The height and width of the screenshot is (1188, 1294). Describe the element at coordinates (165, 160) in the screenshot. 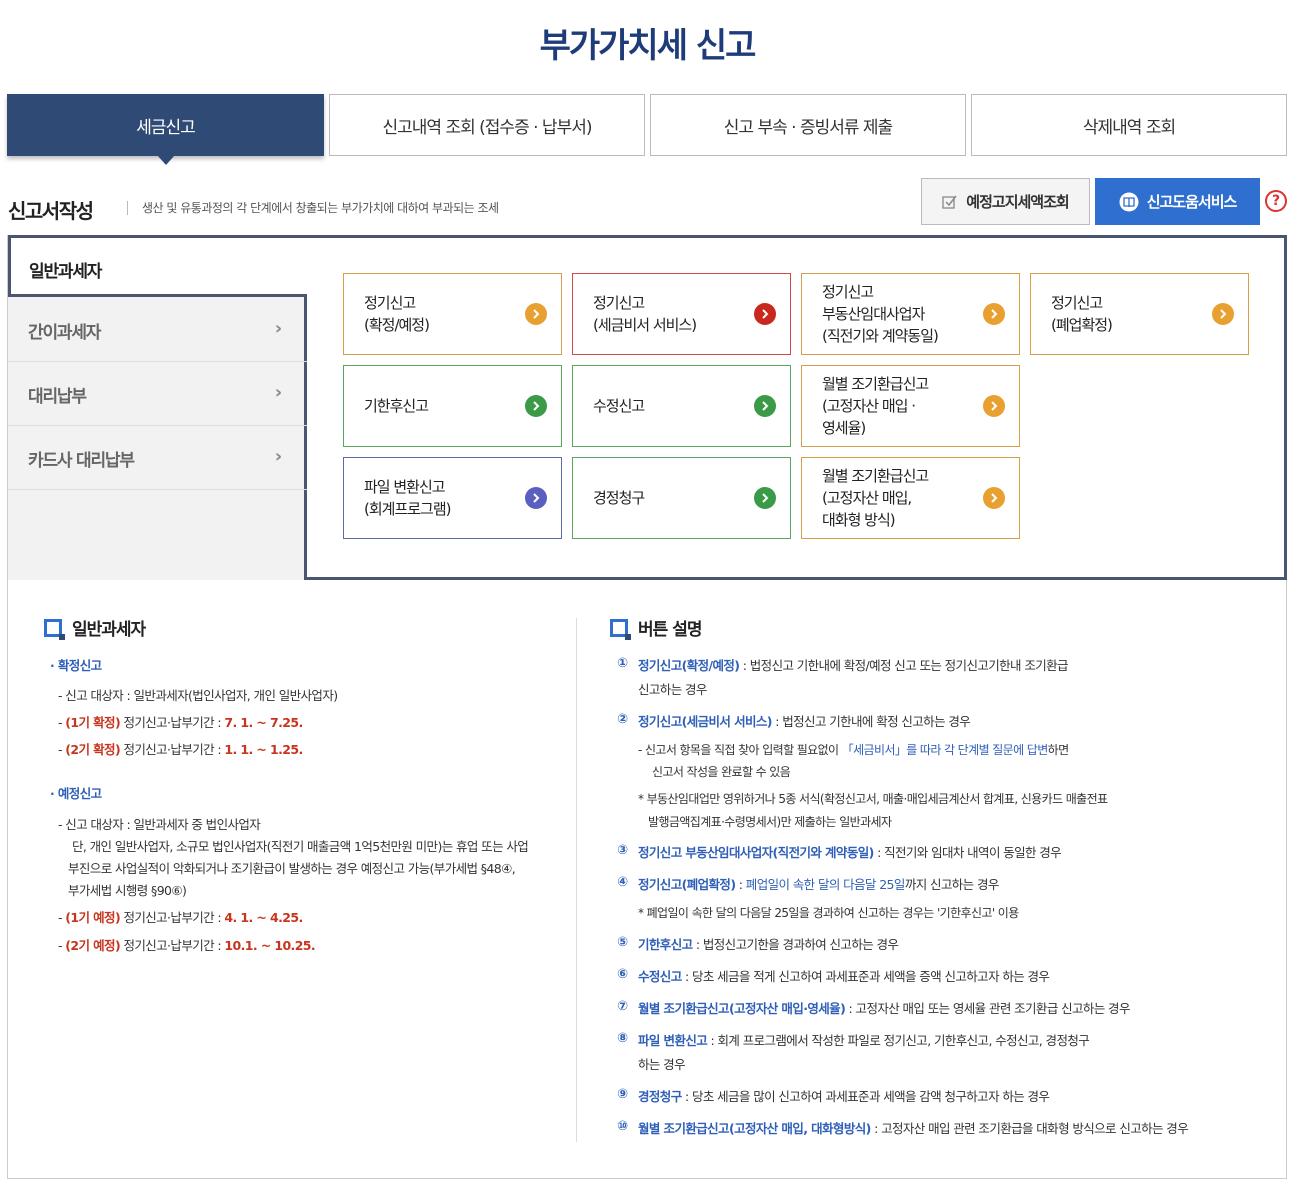

I see `active-tab-arrow` at that location.